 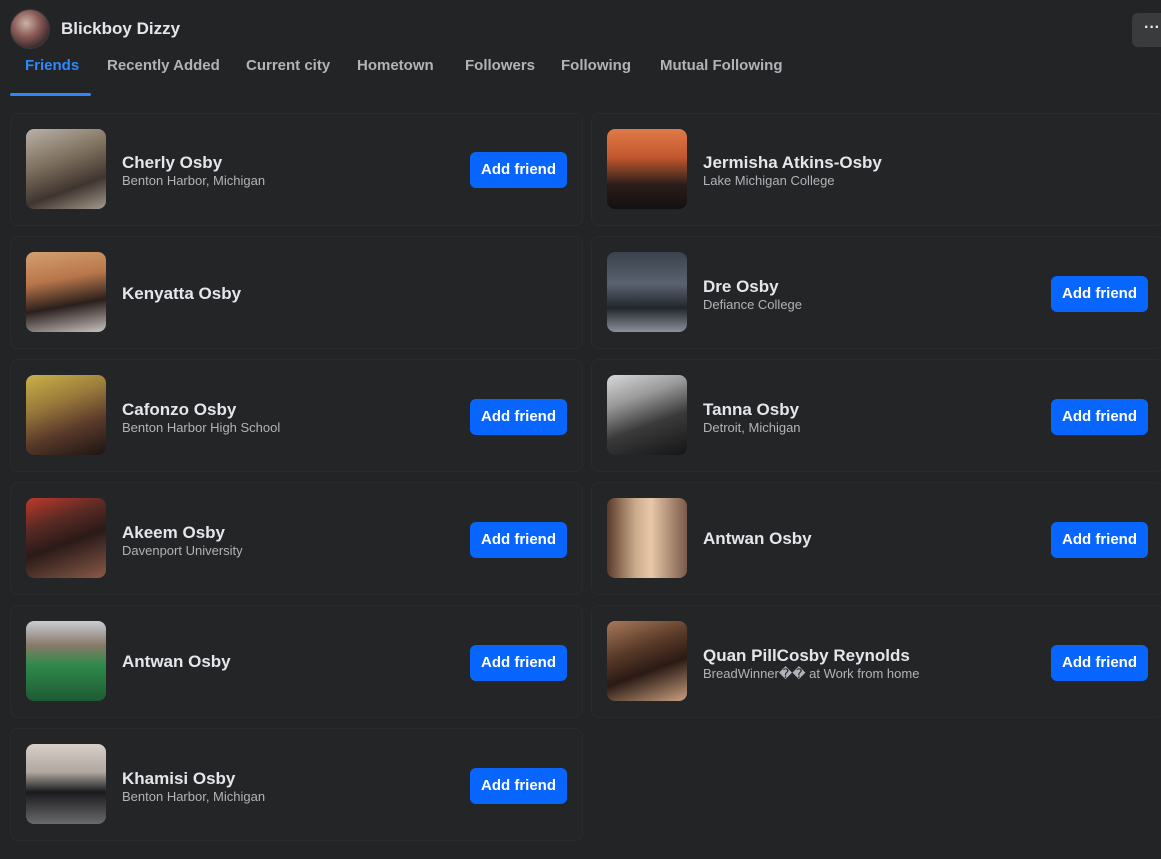 What do you see at coordinates (1146, 30) in the screenshot?
I see `more-options-button: ···` at bounding box center [1146, 30].